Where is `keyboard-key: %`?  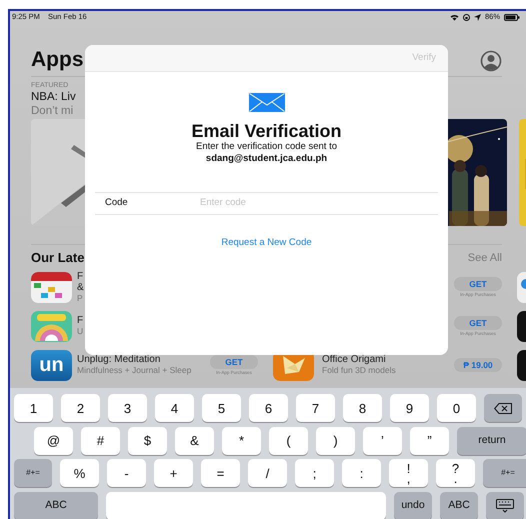 keyboard-key: % is located at coordinates (79, 473).